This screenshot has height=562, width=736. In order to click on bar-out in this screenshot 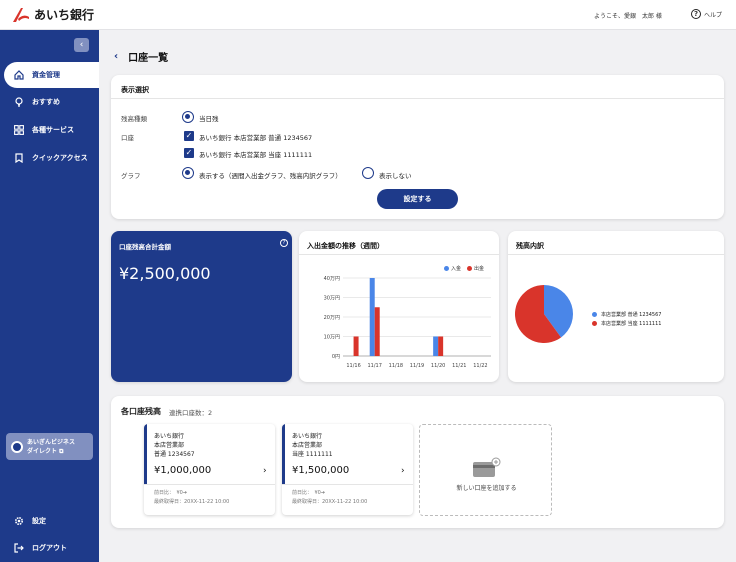, I will do `click(356, 346)`.